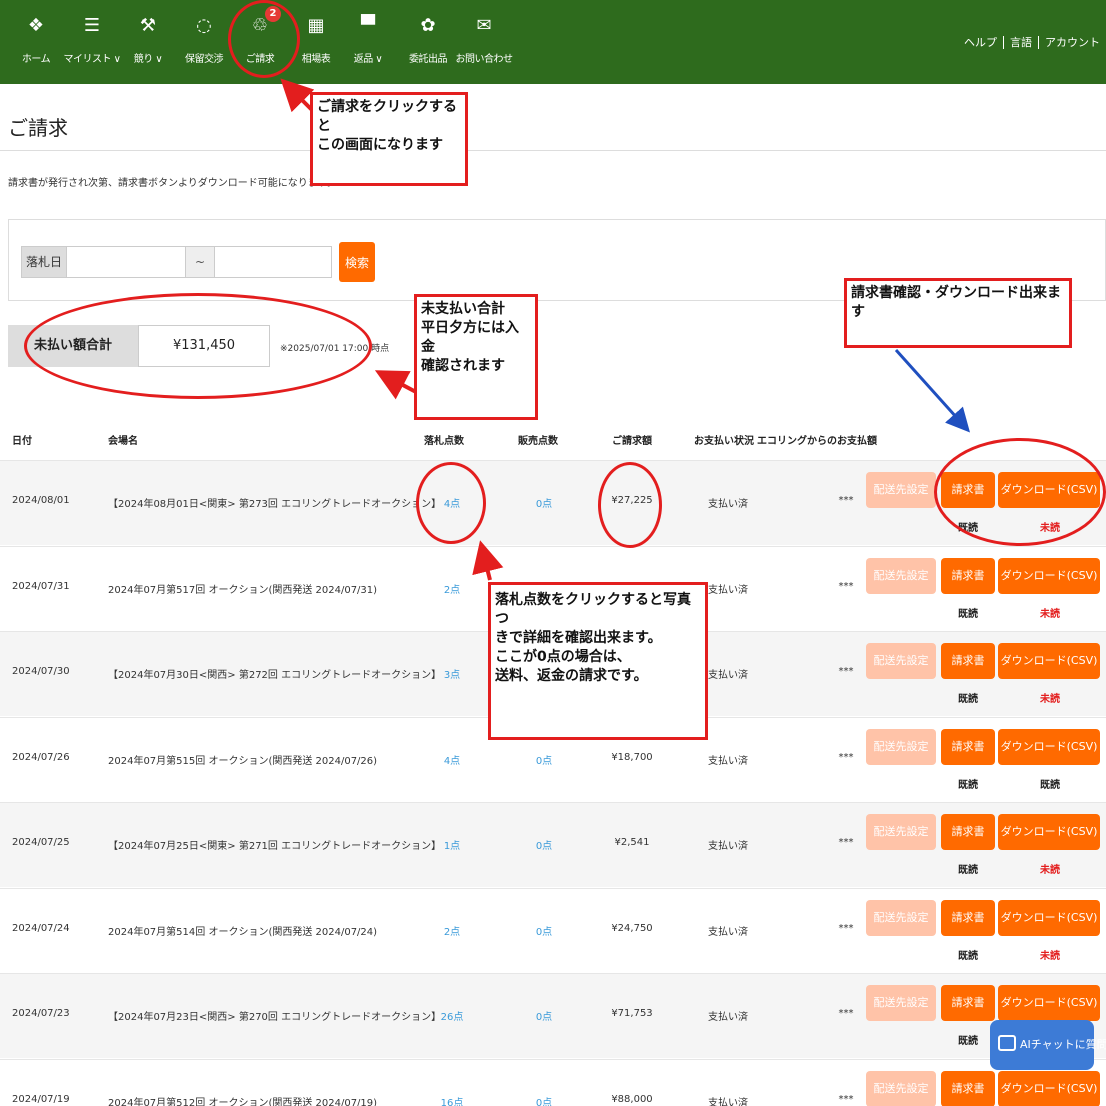  I want to click on arrow-nav, so click(297, 95).